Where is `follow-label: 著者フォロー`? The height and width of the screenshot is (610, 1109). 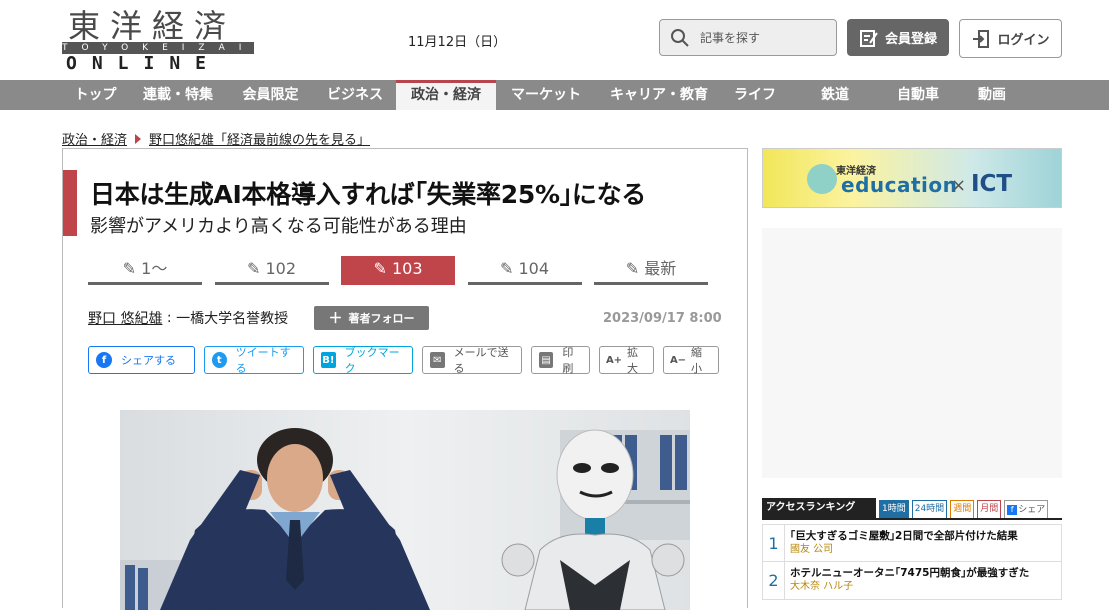 follow-label: 著者フォロー is located at coordinates (381, 318).